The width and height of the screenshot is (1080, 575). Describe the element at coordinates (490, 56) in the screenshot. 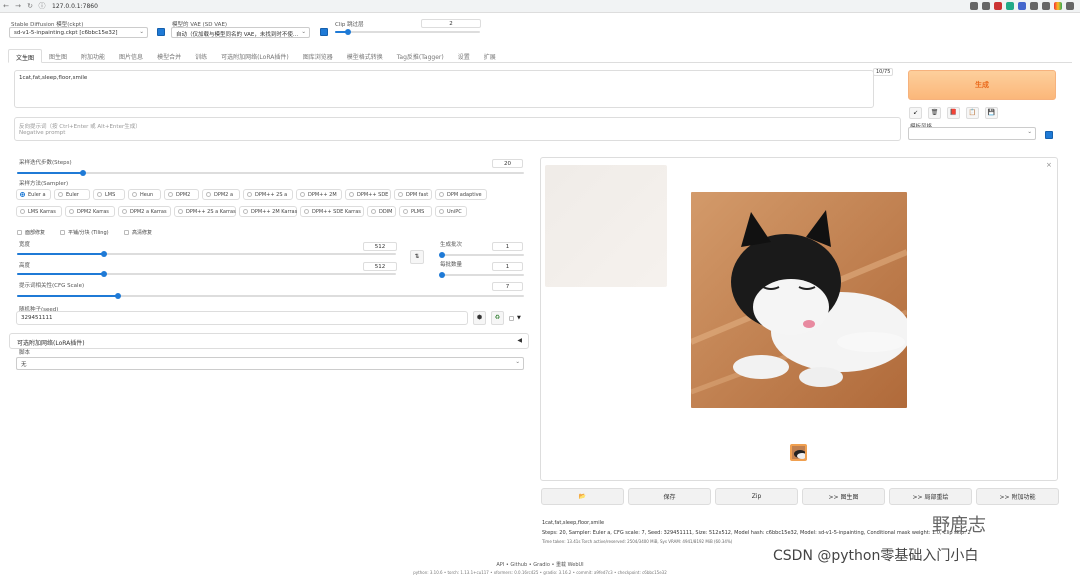

I see `tab-11: 扩展` at that location.